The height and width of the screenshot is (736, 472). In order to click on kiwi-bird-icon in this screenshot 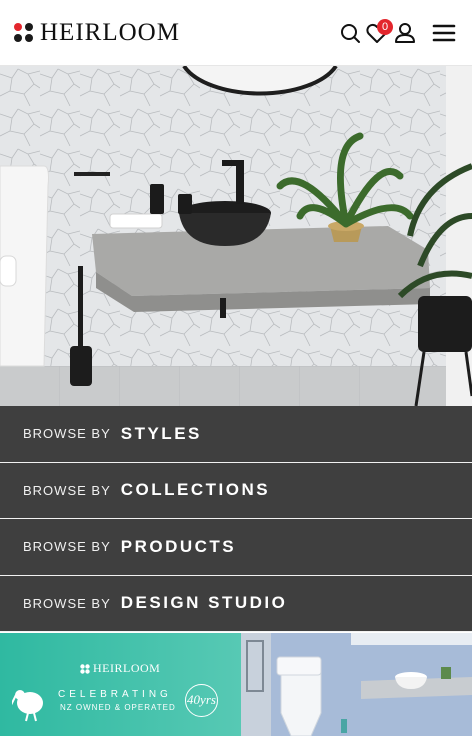, I will do `click(27, 706)`.